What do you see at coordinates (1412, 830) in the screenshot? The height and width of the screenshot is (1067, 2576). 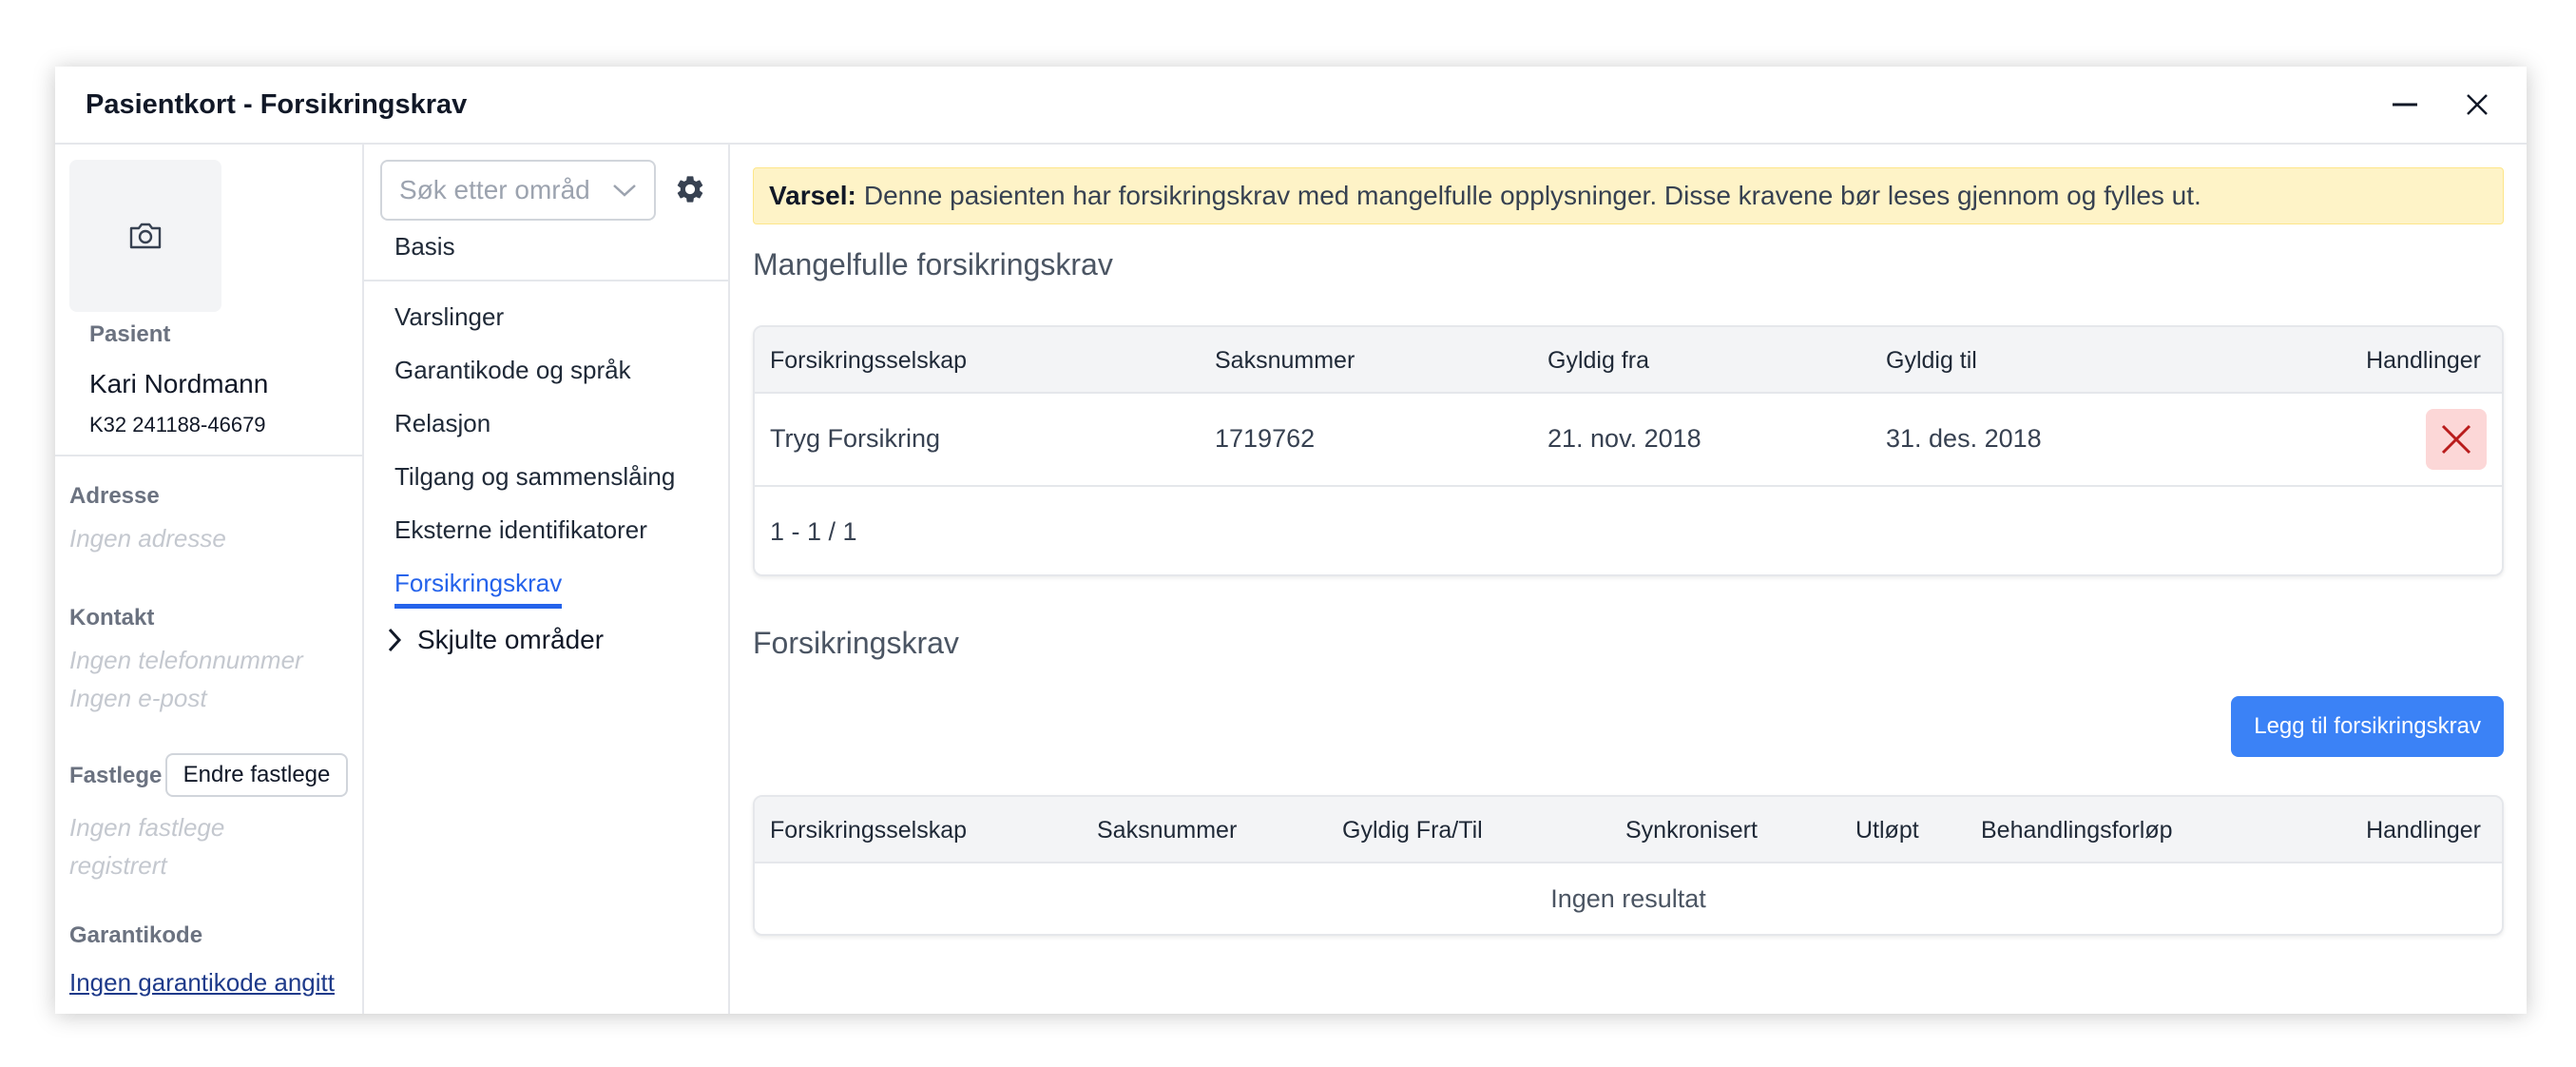 I see `col-header: Gyldig Fra/Til` at bounding box center [1412, 830].